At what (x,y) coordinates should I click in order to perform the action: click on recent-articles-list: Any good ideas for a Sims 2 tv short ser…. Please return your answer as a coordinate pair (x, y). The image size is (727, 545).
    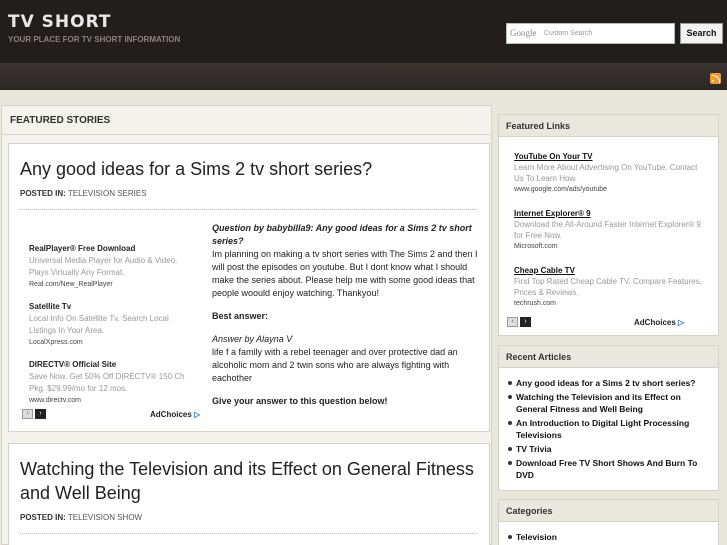
    Looking at the image, I should click on (610, 430).